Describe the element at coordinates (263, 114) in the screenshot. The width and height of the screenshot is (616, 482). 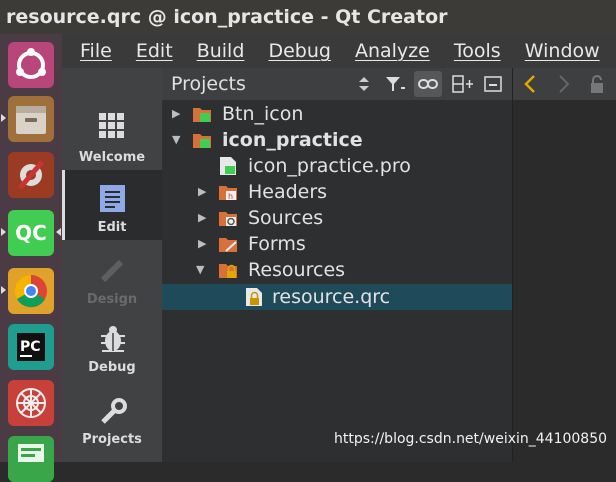
I see `tree-item-label: Btn_icon` at that location.